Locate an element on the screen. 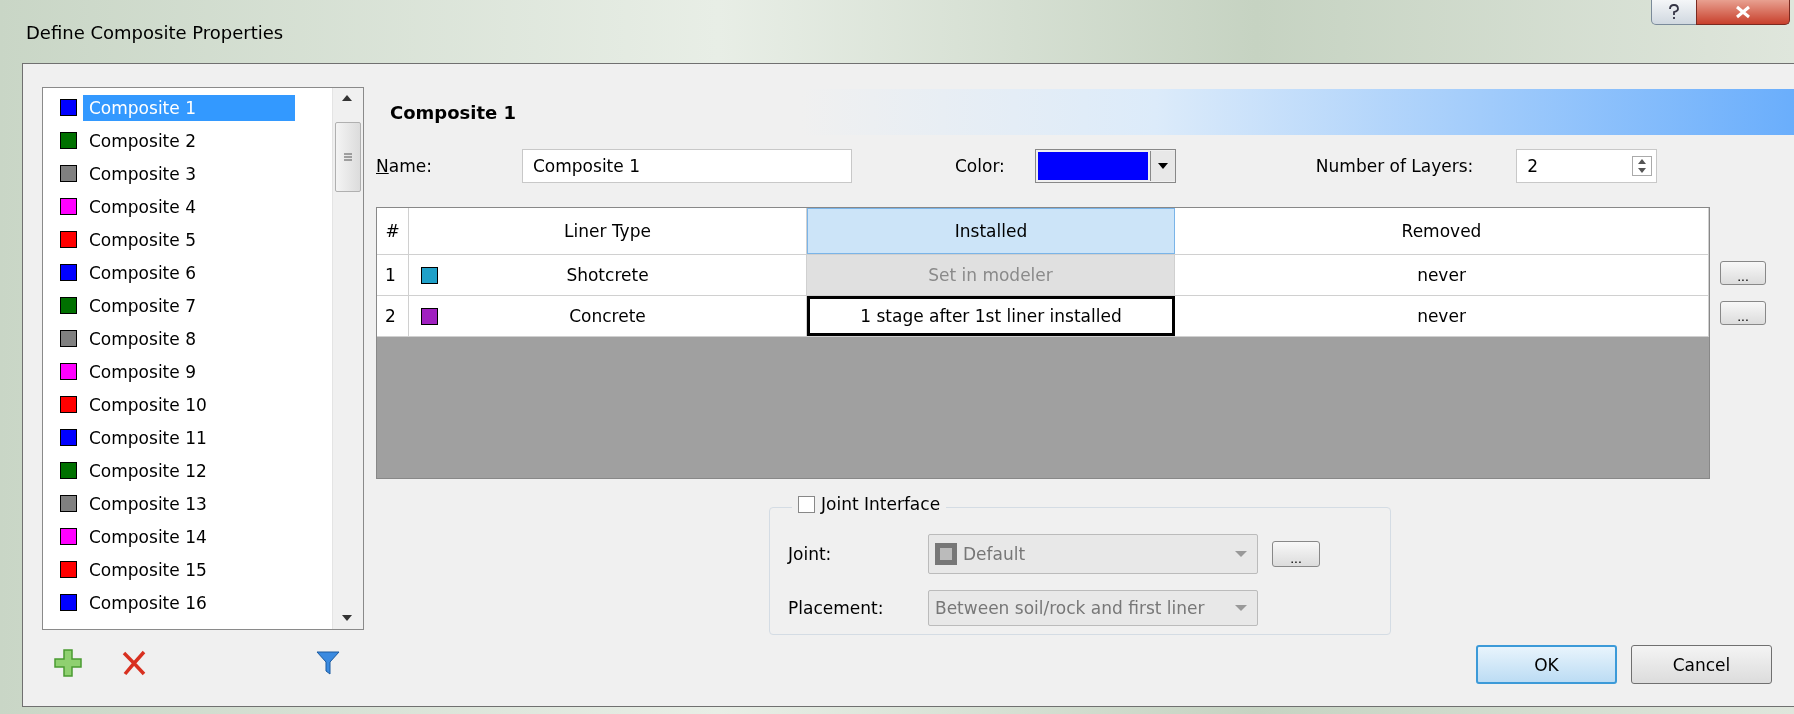 The height and width of the screenshot is (714, 1794). field-label: Name: is located at coordinates (404, 166).